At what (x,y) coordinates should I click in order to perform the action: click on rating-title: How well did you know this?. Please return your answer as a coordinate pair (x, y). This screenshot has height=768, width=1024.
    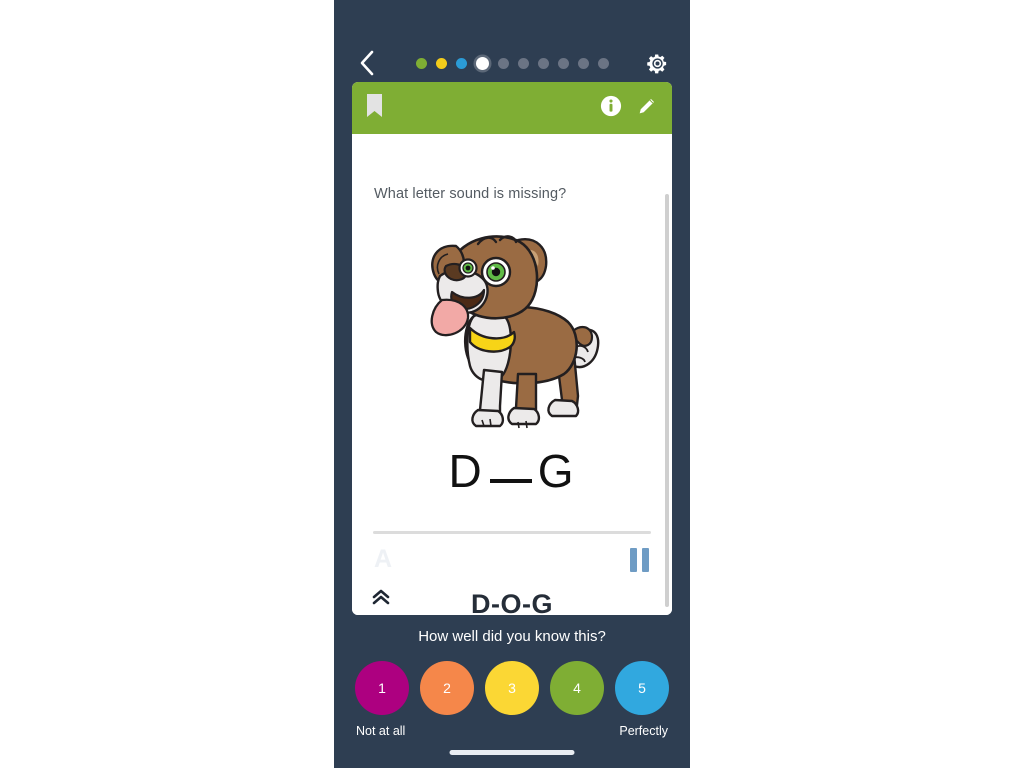
    Looking at the image, I should click on (512, 636).